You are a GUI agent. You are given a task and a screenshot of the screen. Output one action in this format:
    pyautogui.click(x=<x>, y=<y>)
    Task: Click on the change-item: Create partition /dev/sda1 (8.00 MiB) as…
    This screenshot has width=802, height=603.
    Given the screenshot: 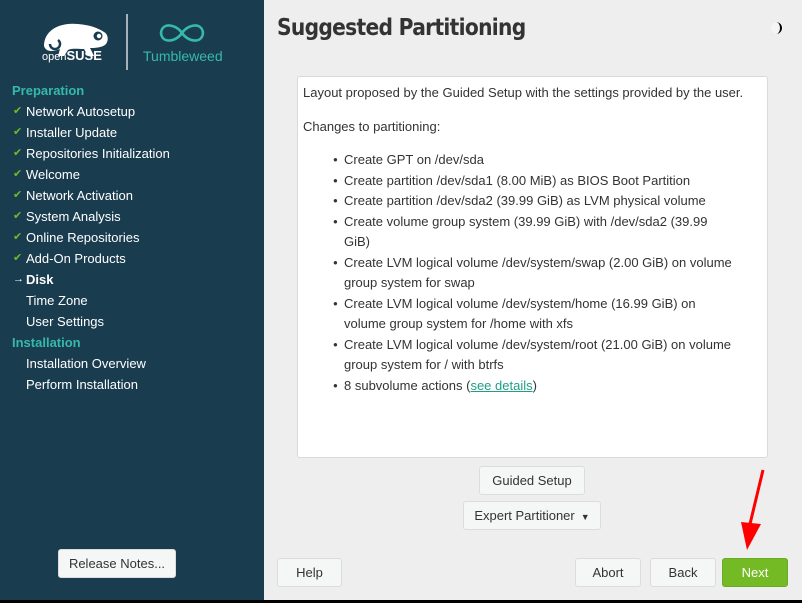 What is the action you would take?
    pyautogui.click(x=547, y=181)
    